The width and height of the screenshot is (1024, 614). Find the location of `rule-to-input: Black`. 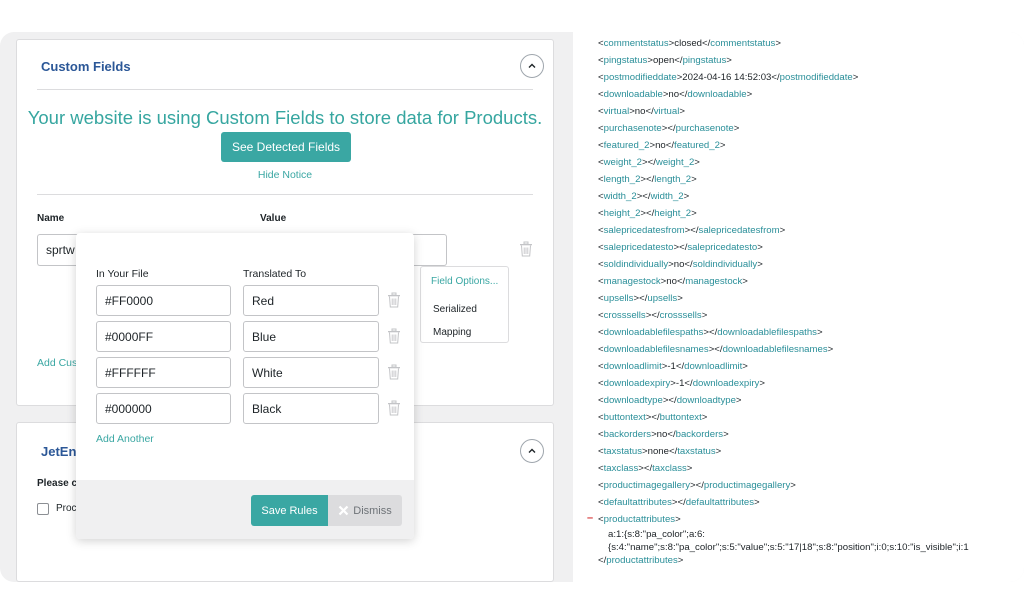

rule-to-input: Black is located at coordinates (311, 408).